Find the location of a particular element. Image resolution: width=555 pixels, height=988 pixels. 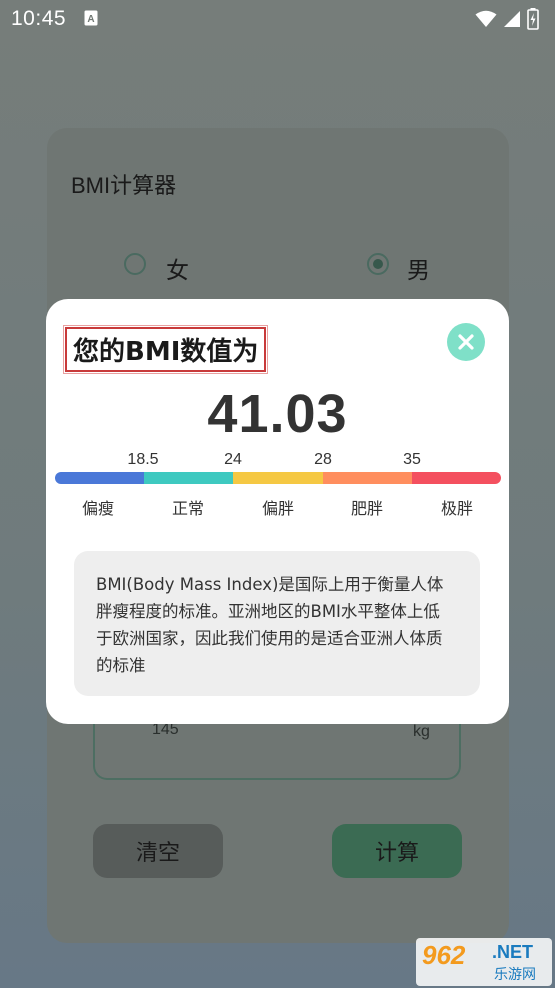

watermark-subtitle: 乐游网 is located at coordinates (515, 975).